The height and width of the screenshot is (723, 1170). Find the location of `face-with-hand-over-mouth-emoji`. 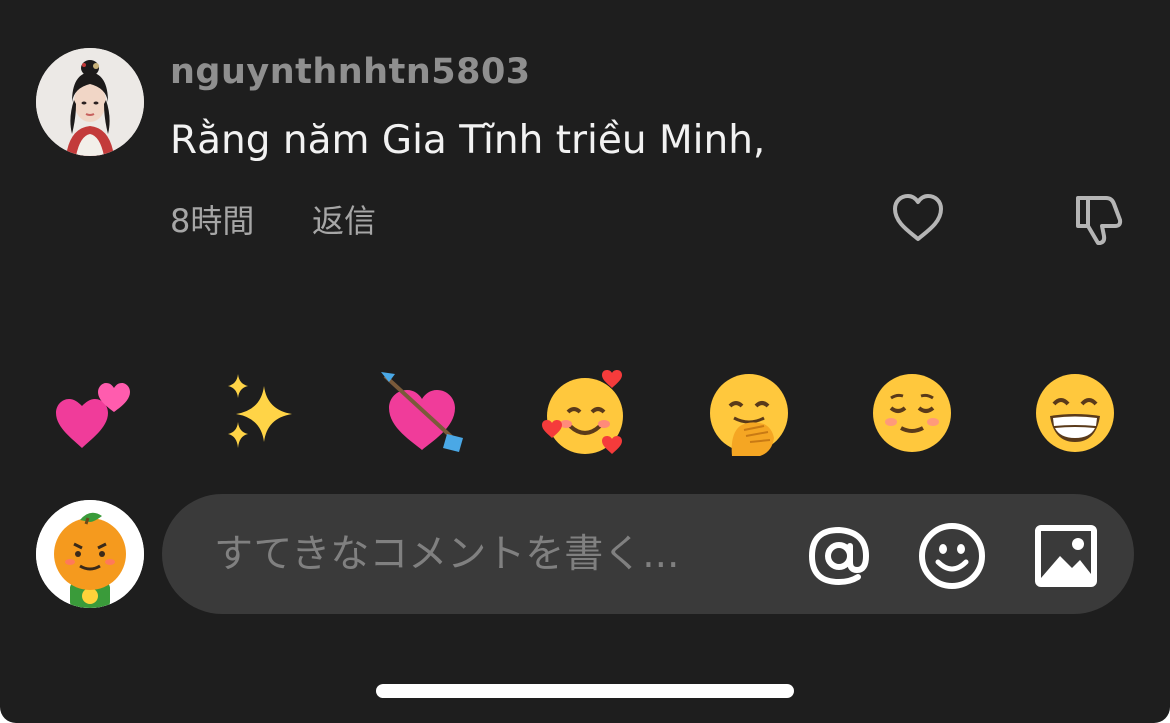

face-with-hand-over-mouth-emoji is located at coordinates (749, 413).